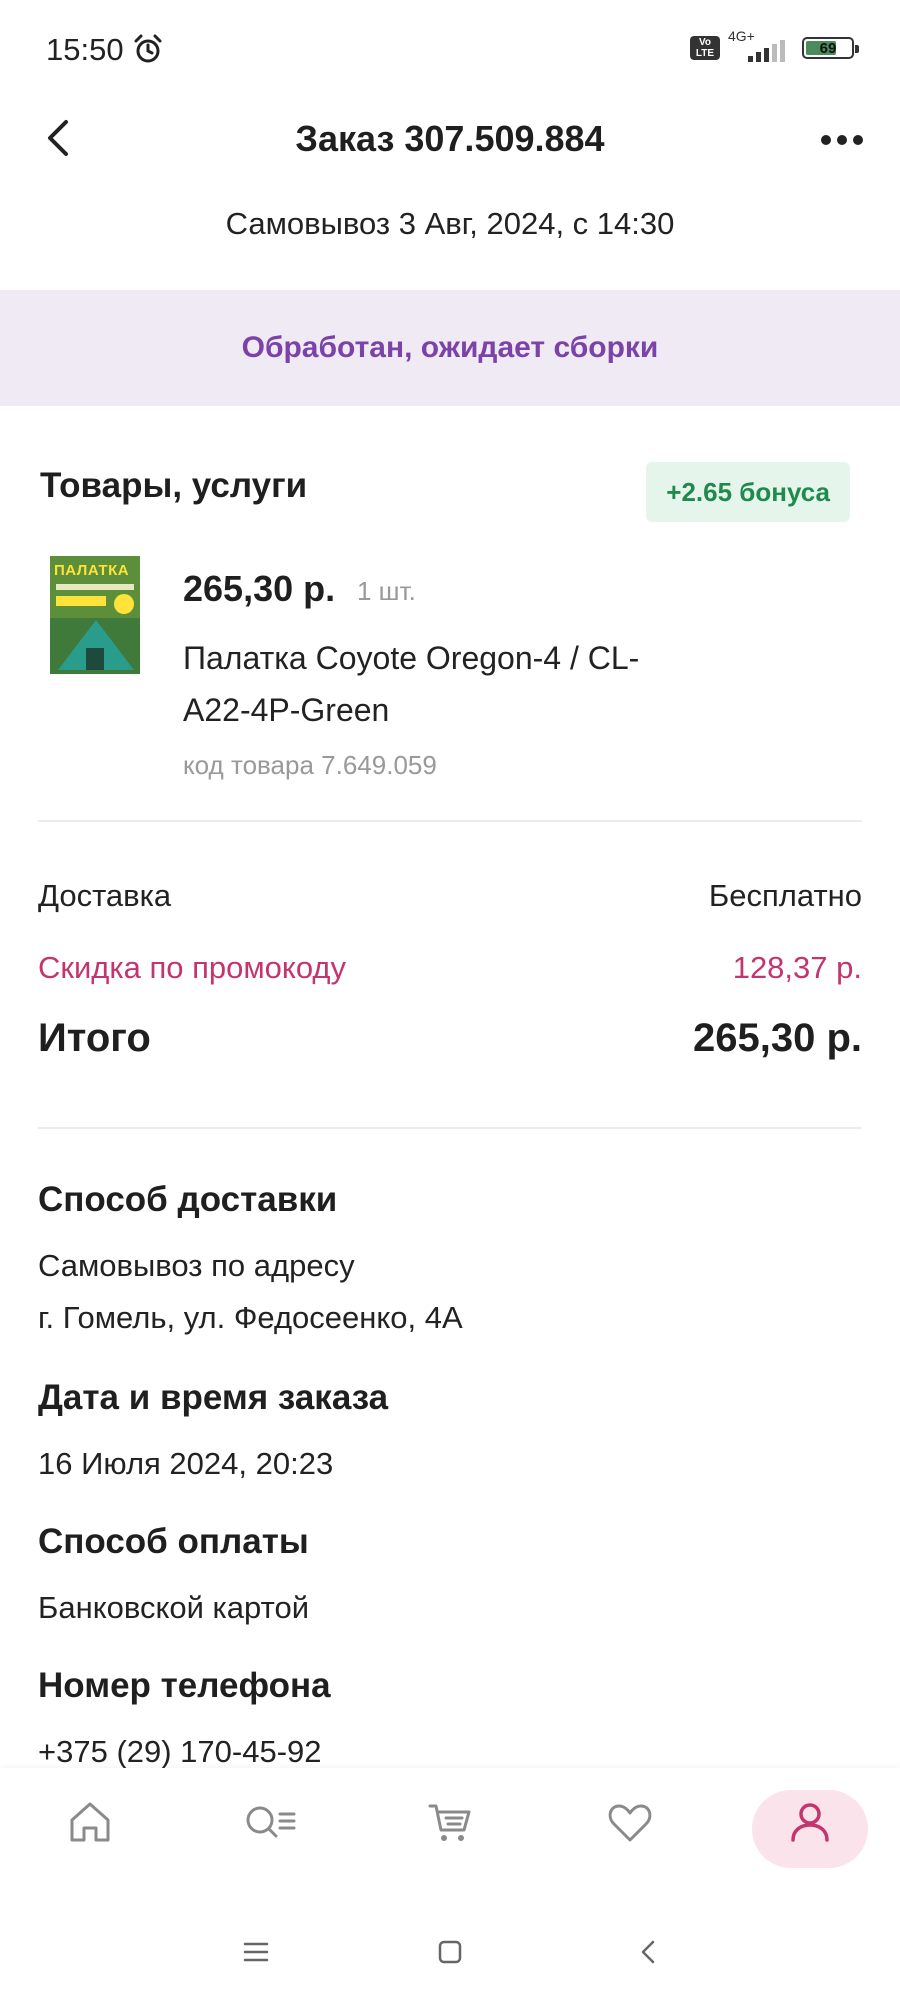  Describe the element at coordinates (192, 967) in the screenshot. I see `promo-discount-label: Скидка по промокоду` at that location.